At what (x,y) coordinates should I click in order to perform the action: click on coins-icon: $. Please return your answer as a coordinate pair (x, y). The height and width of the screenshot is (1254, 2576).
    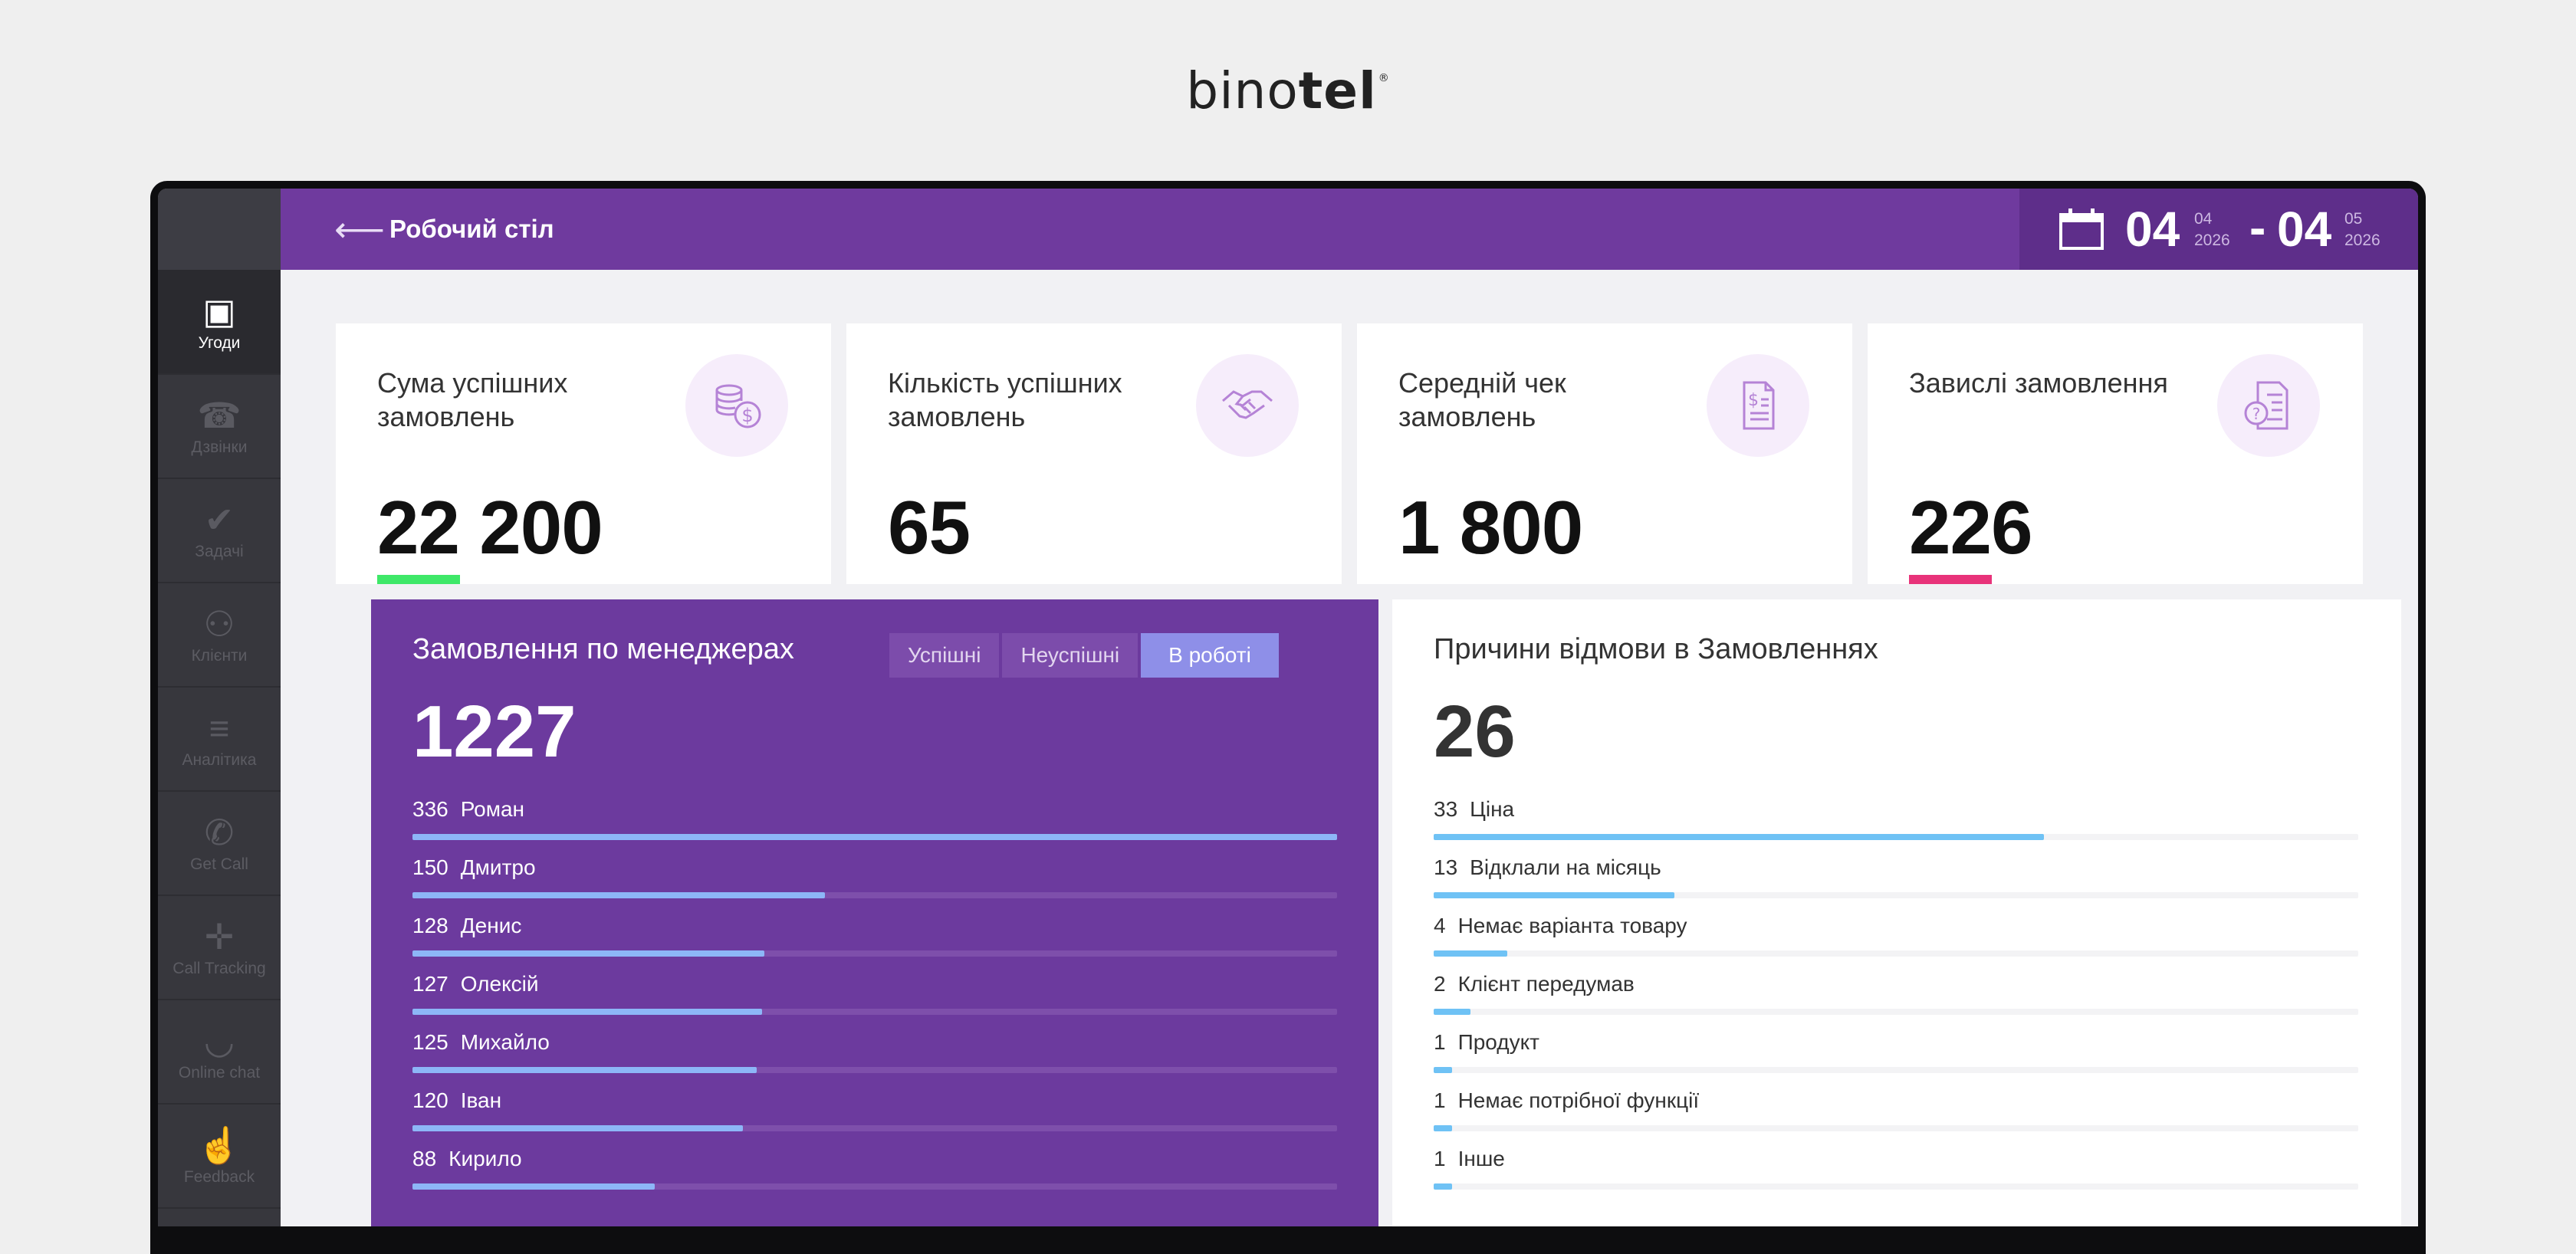
    Looking at the image, I should click on (737, 405).